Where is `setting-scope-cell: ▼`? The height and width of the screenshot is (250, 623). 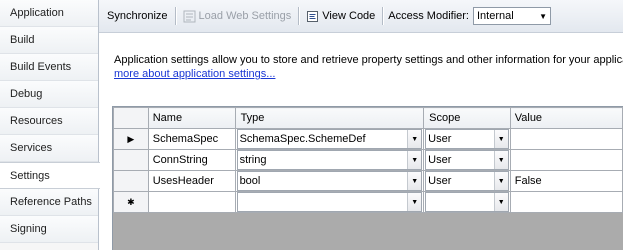
setting-scope-cell: ▼ is located at coordinates (467, 202).